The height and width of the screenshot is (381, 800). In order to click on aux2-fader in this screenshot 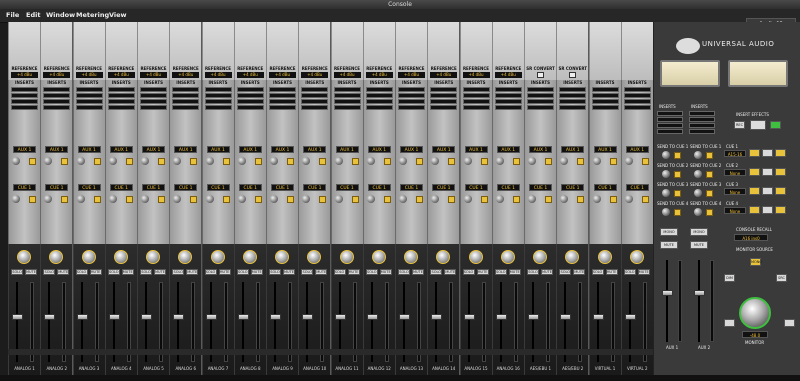, I will do `click(699, 293)`.